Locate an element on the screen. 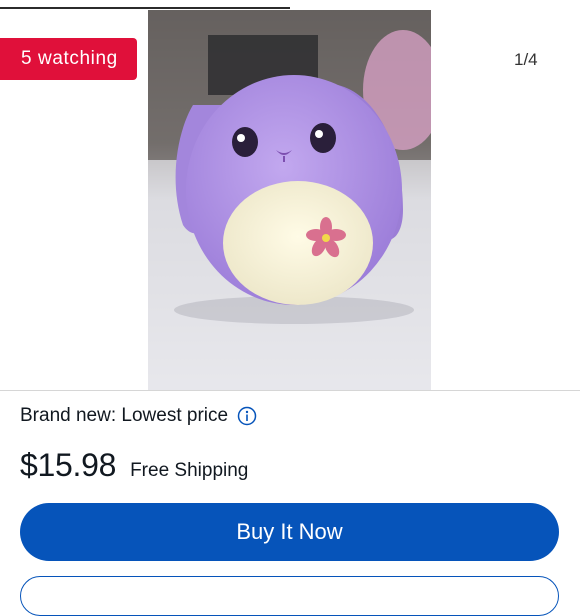 The height and width of the screenshot is (616, 580). shipping-label: Free Shipping is located at coordinates (189, 470).